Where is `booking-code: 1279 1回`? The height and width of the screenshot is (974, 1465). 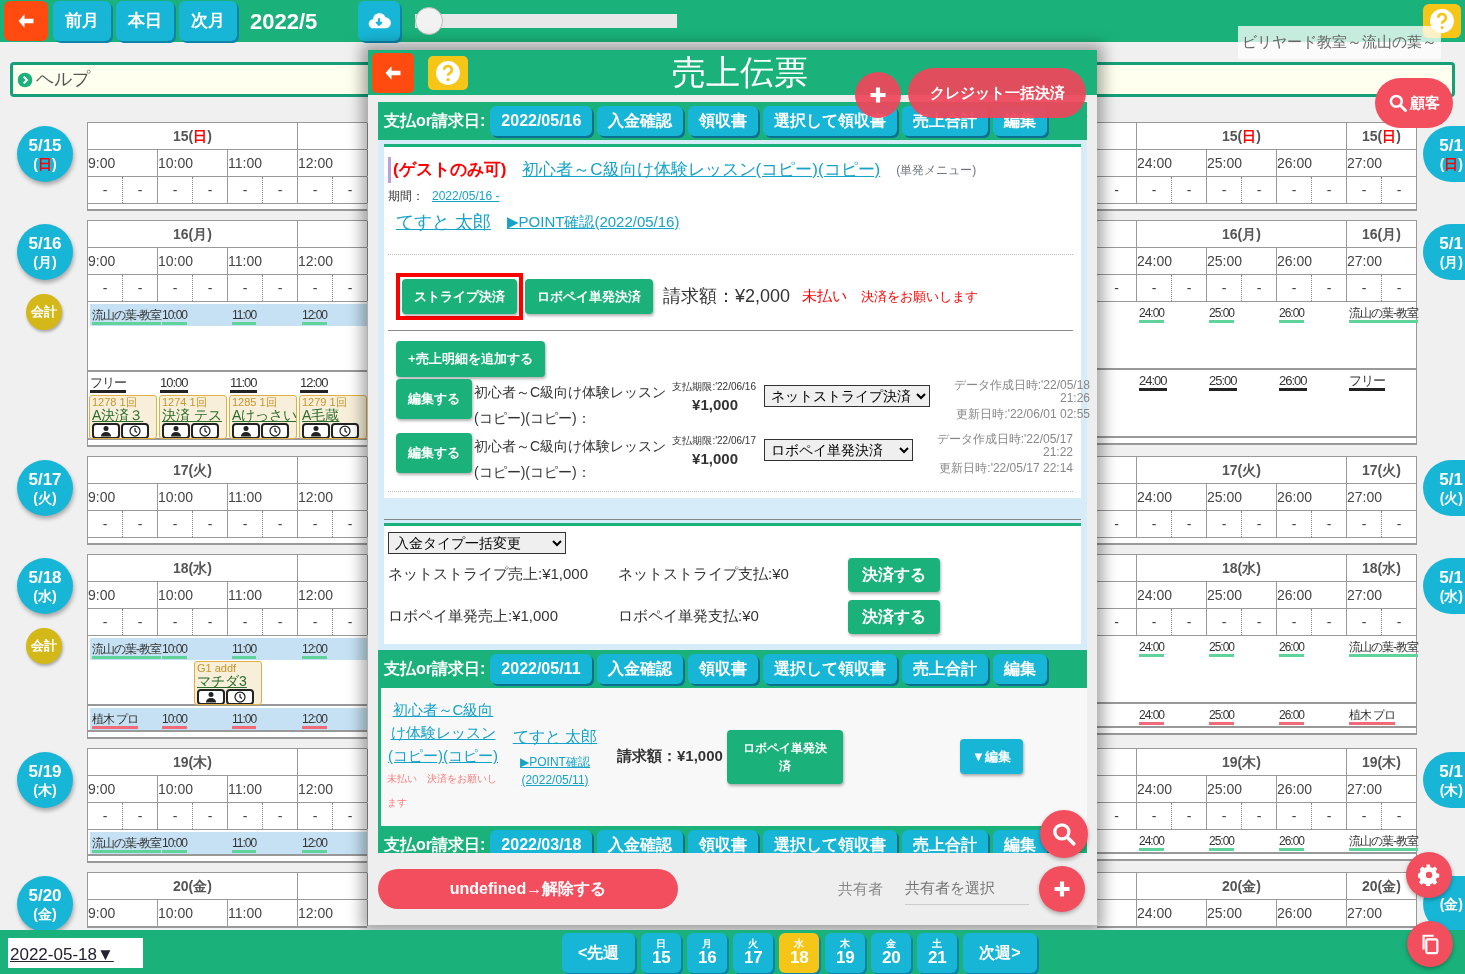 booking-code: 1279 1回 is located at coordinates (325, 402).